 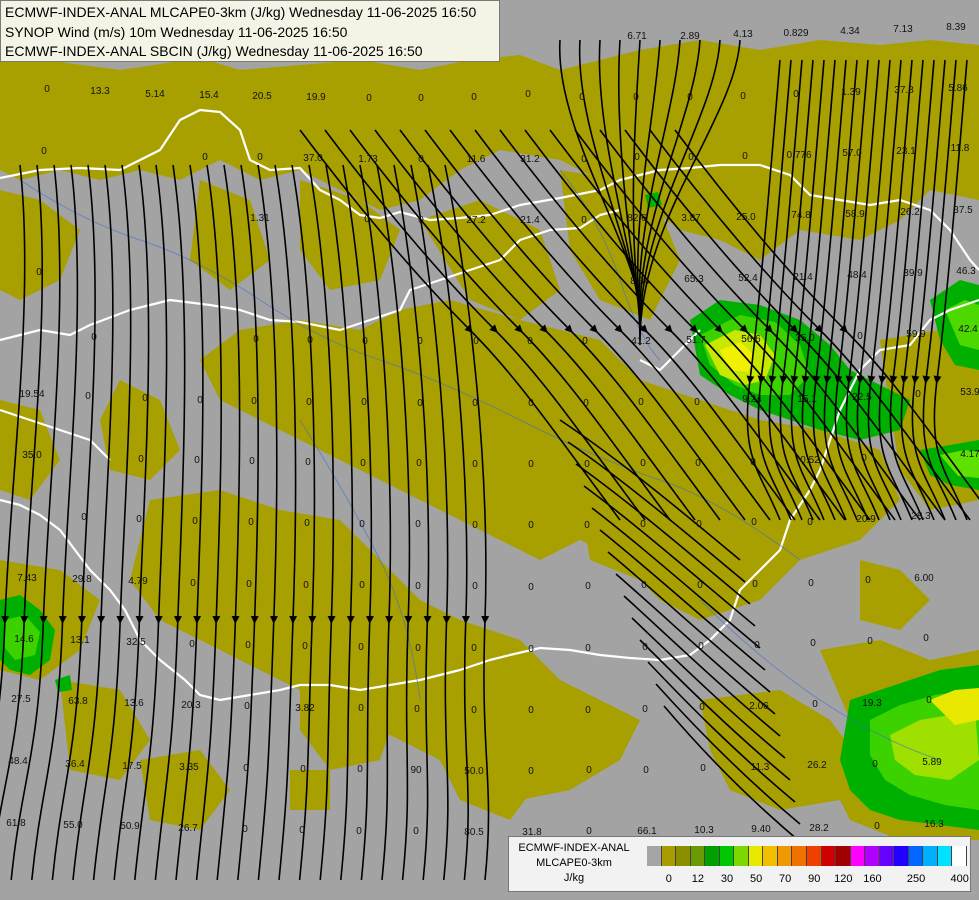 What do you see at coordinates (416, 770) in the screenshot?
I see `station-value: 90` at bounding box center [416, 770].